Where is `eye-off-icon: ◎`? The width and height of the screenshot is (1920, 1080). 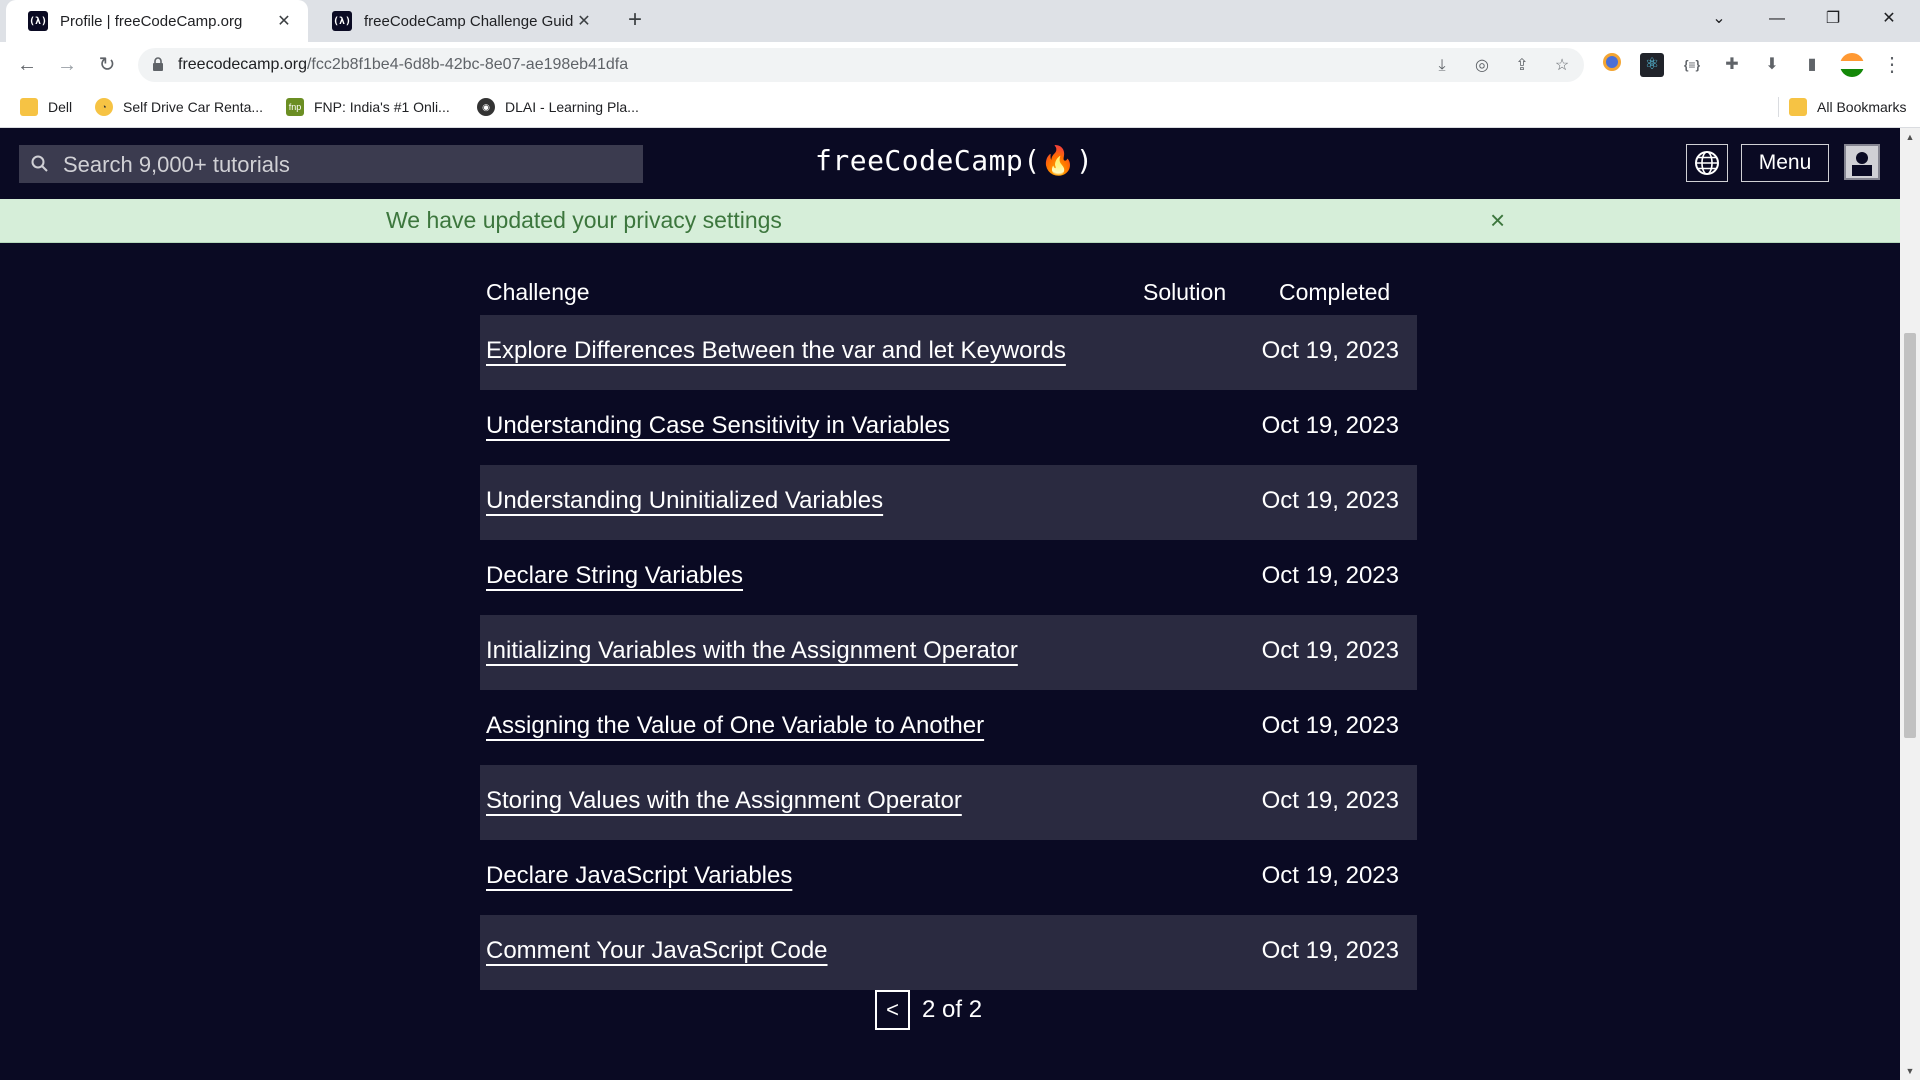 eye-off-icon: ◎ is located at coordinates (1482, 66).